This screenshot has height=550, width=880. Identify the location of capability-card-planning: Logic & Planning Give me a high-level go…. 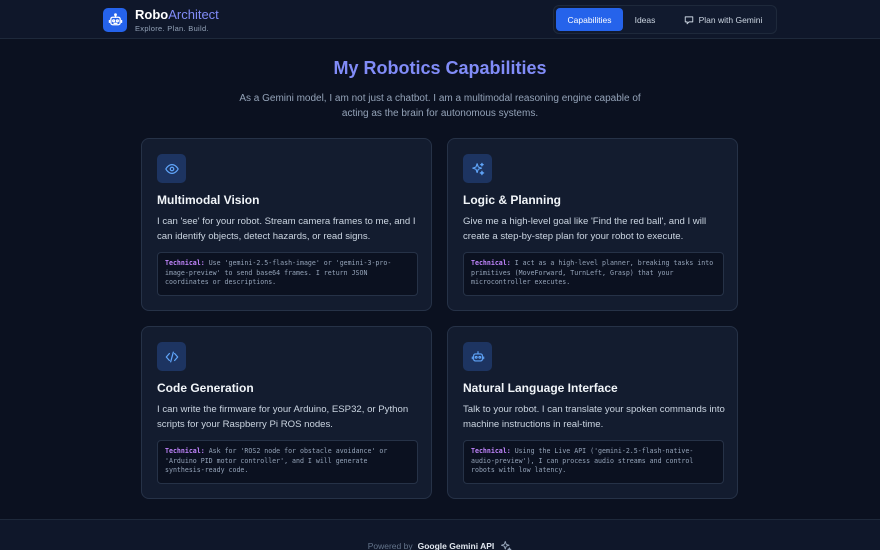
(592, 224).